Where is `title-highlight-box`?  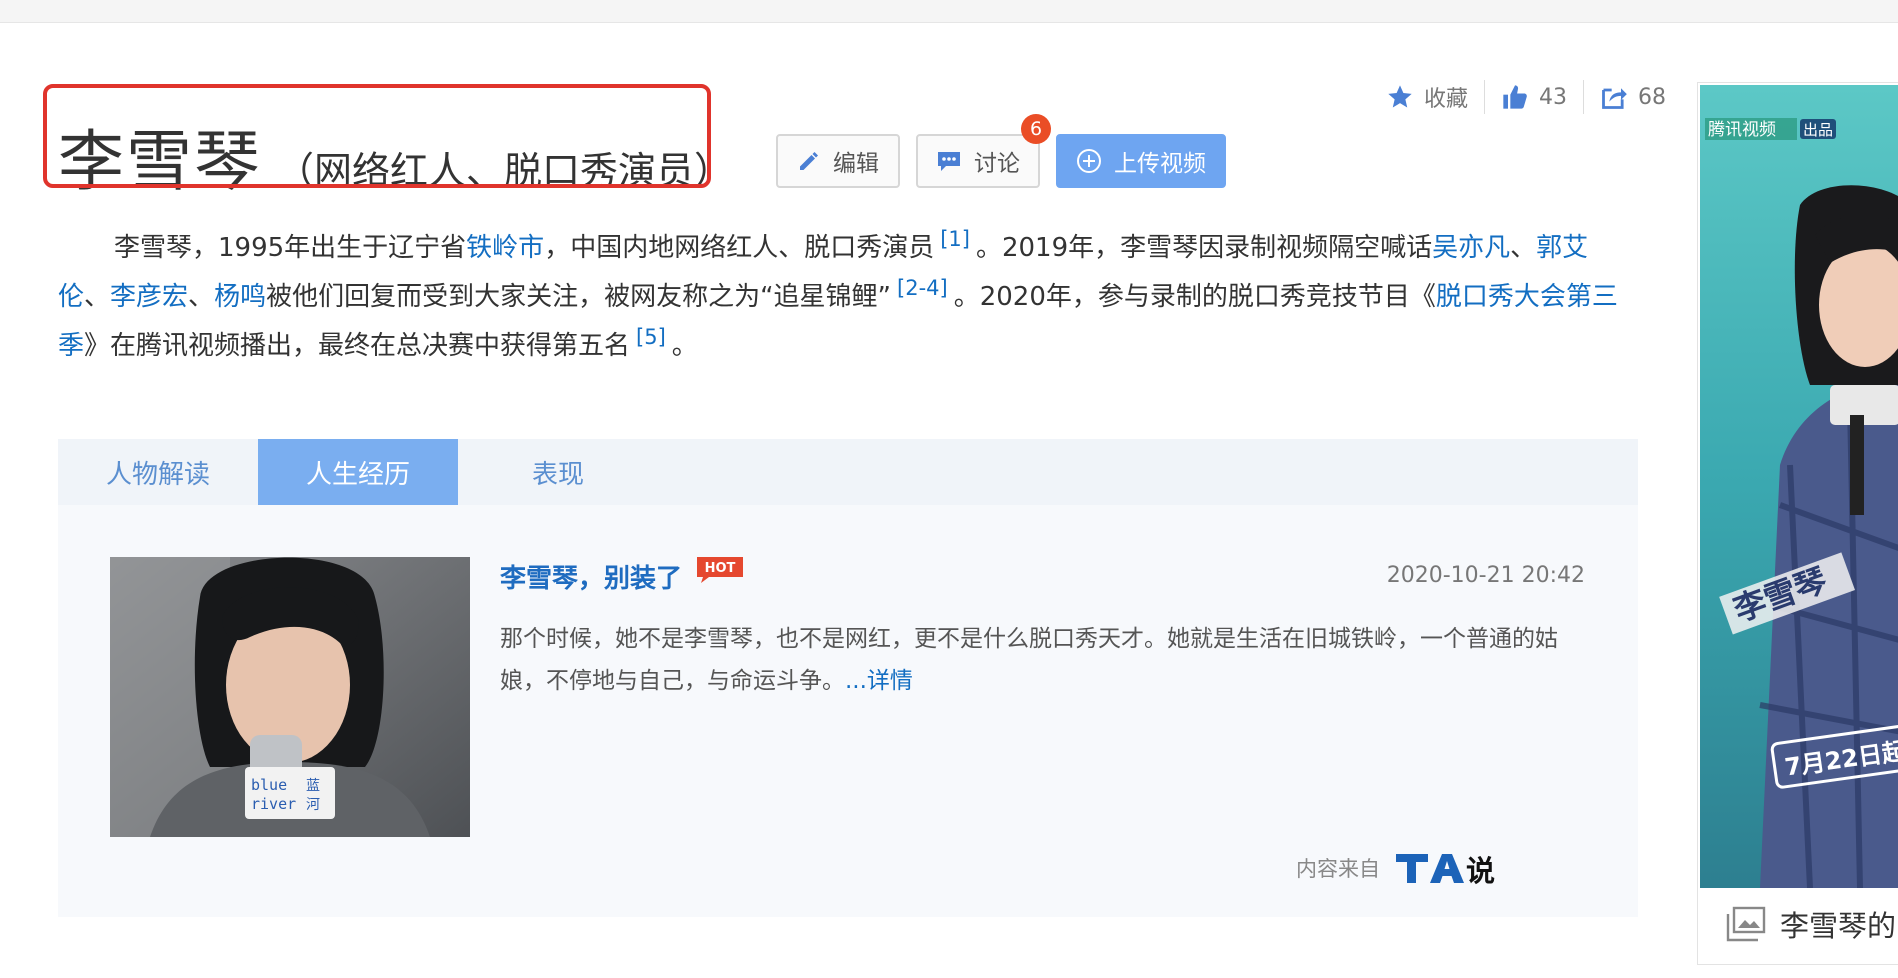
title-highlight-box is located at coordinates (377, 136).